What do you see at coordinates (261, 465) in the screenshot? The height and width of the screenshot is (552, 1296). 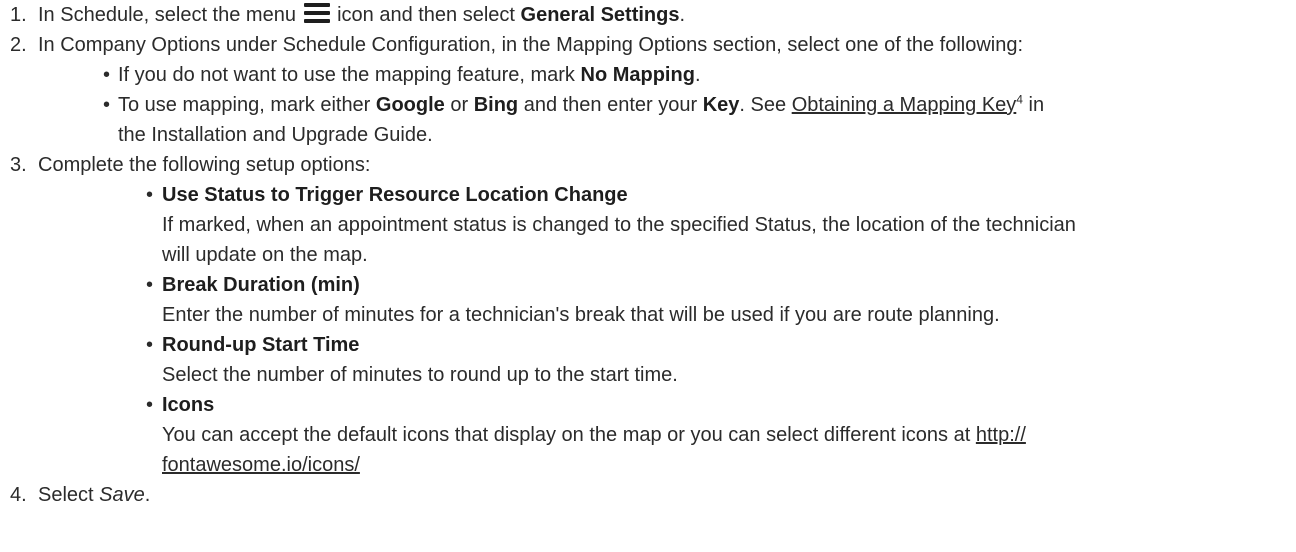 I see `fontawesome-link-cont: fontawesome.io/icons/` at bounding box center [261, 465].